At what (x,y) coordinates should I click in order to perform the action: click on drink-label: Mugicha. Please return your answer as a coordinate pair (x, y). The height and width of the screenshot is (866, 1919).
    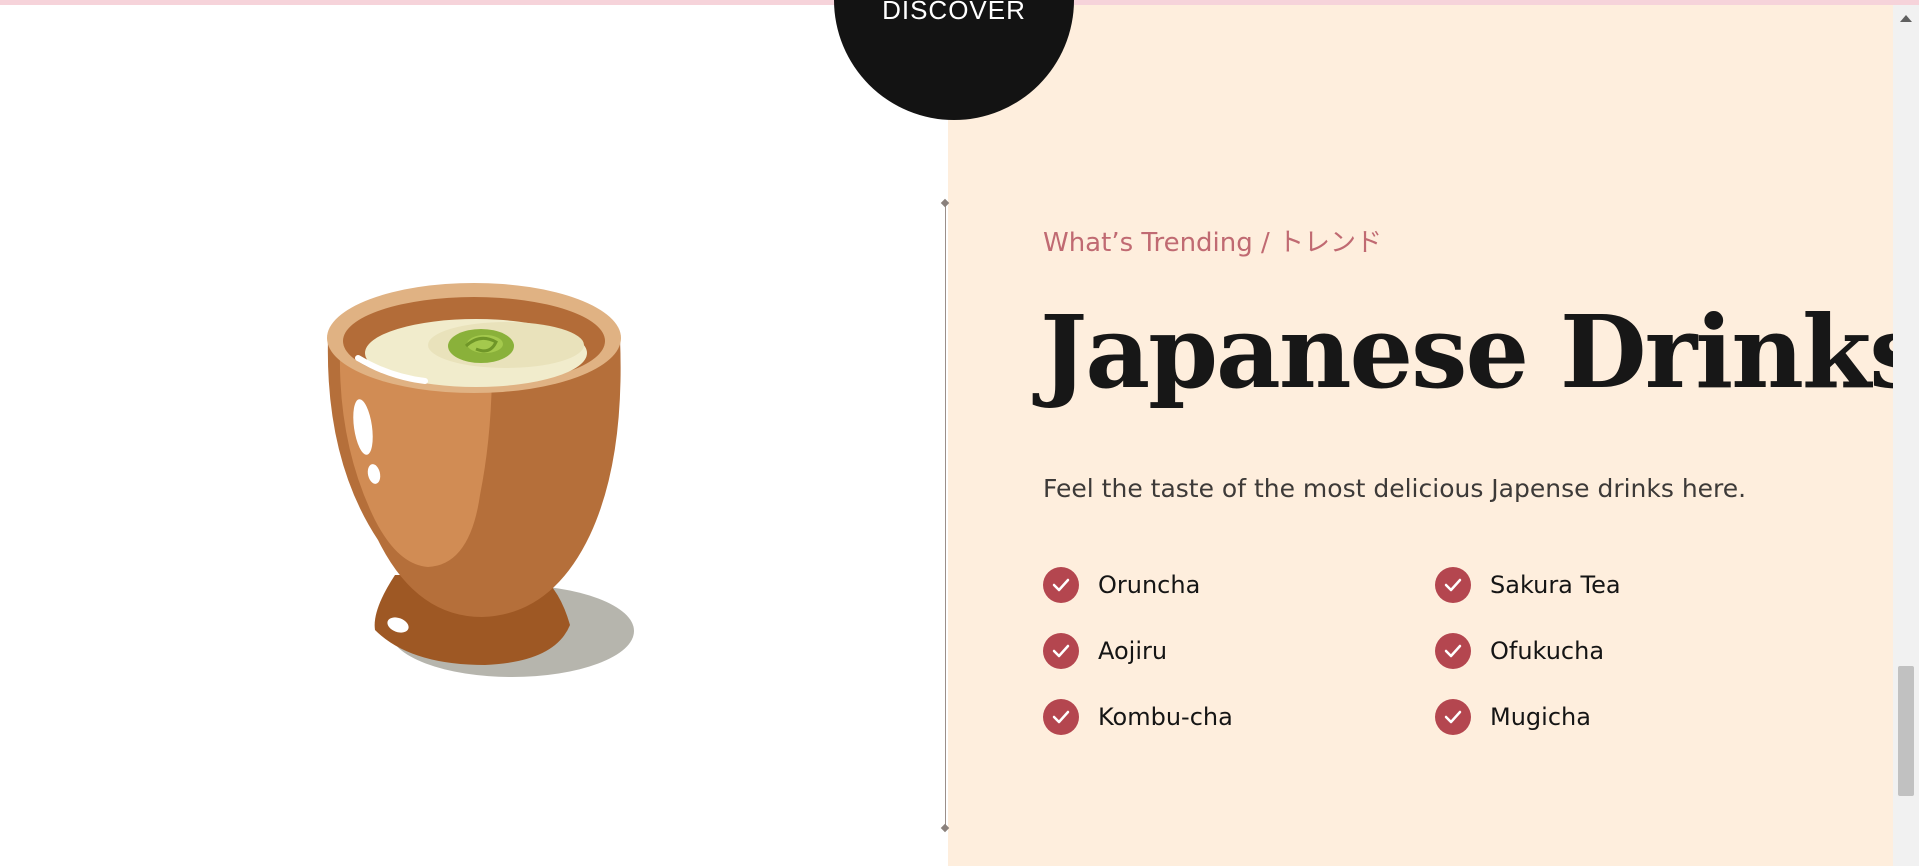
    Looking at the image, I should click on (1540, 717).